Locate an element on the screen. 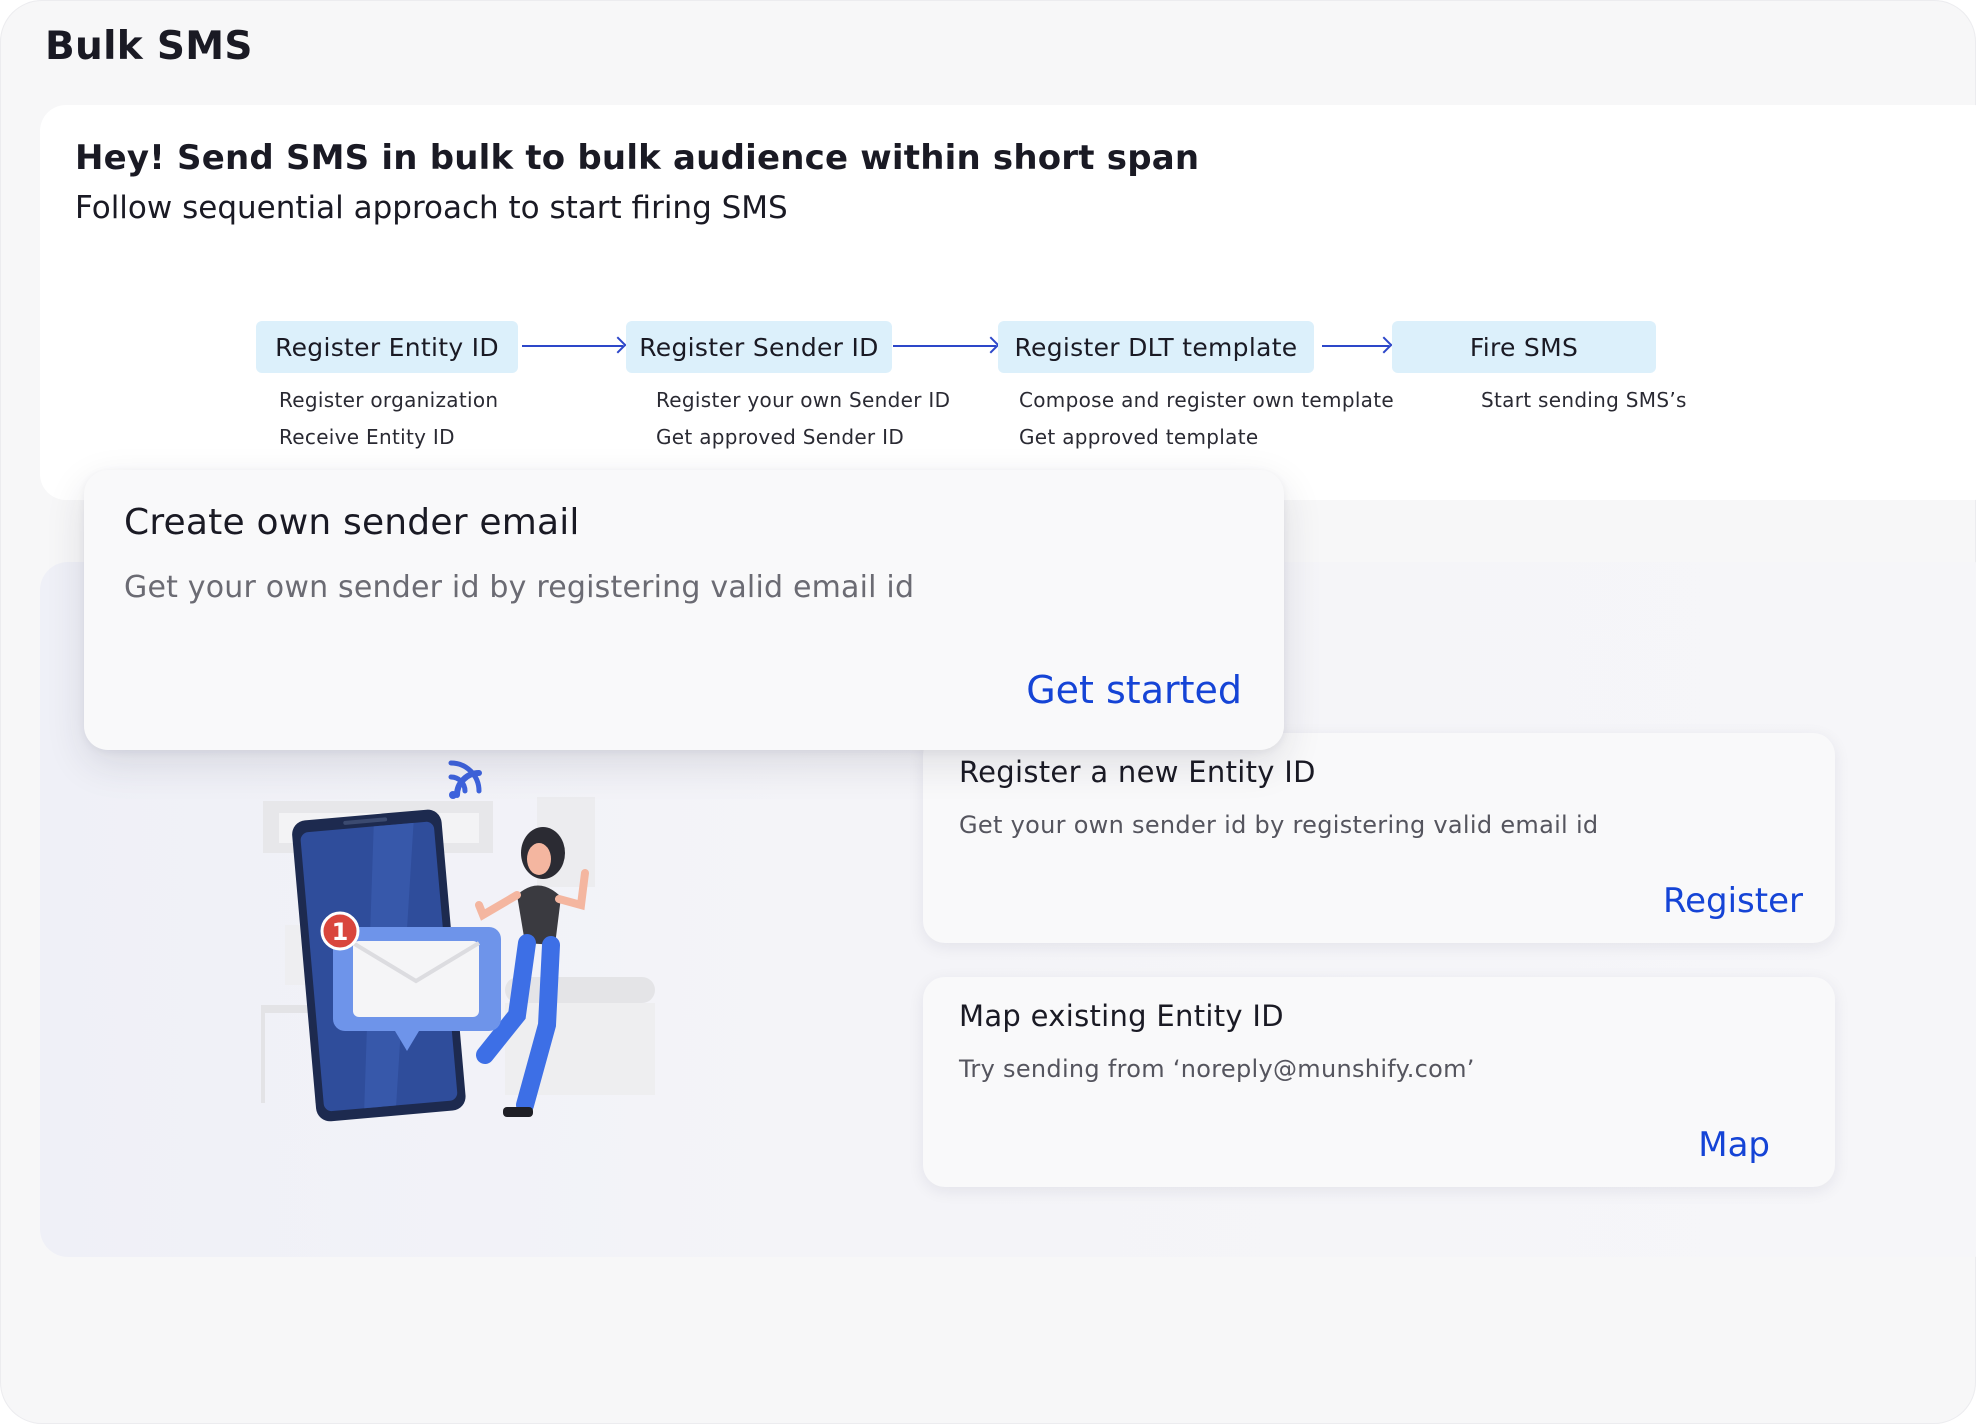 Image resolution: width=1976 pixels, height=1424 pixels. step-description: Compose and register own template is located at coordinates (1206, 400).